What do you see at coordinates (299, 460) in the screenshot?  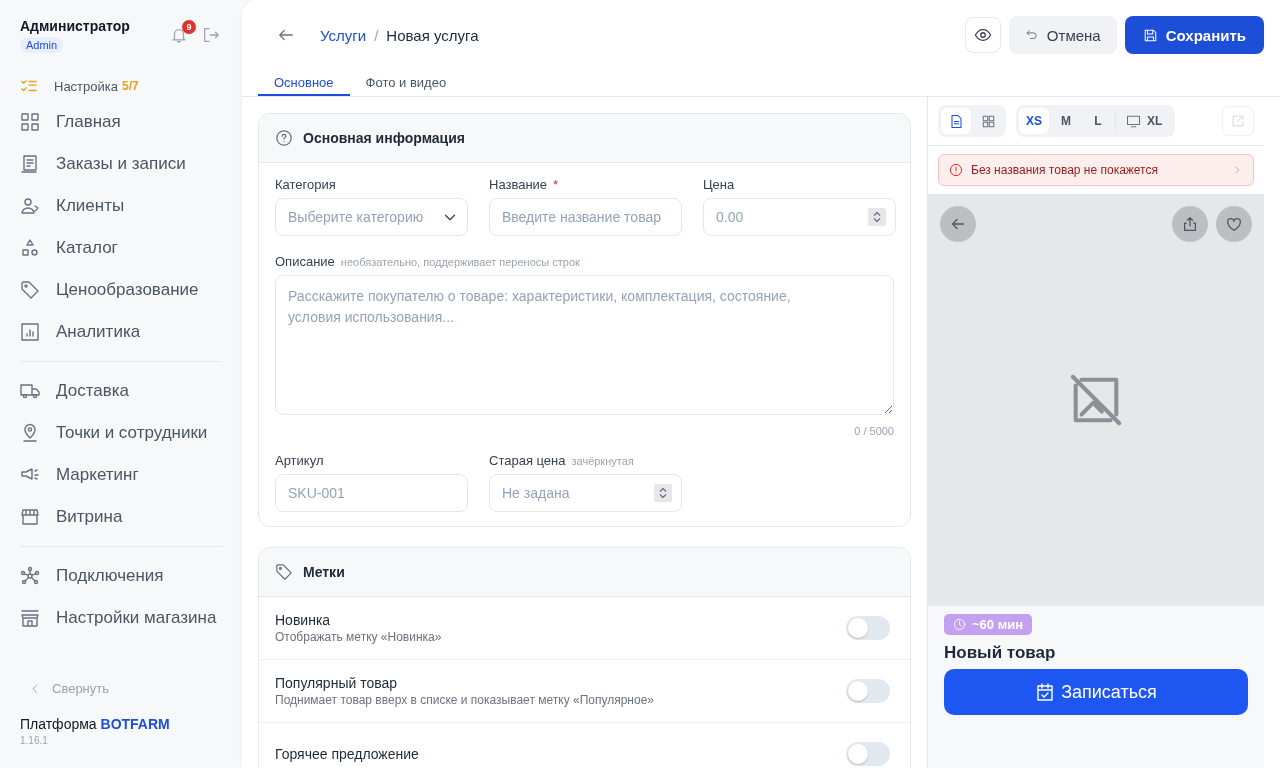 I see `field-label: Артикул` at bounding box center [299, 460].